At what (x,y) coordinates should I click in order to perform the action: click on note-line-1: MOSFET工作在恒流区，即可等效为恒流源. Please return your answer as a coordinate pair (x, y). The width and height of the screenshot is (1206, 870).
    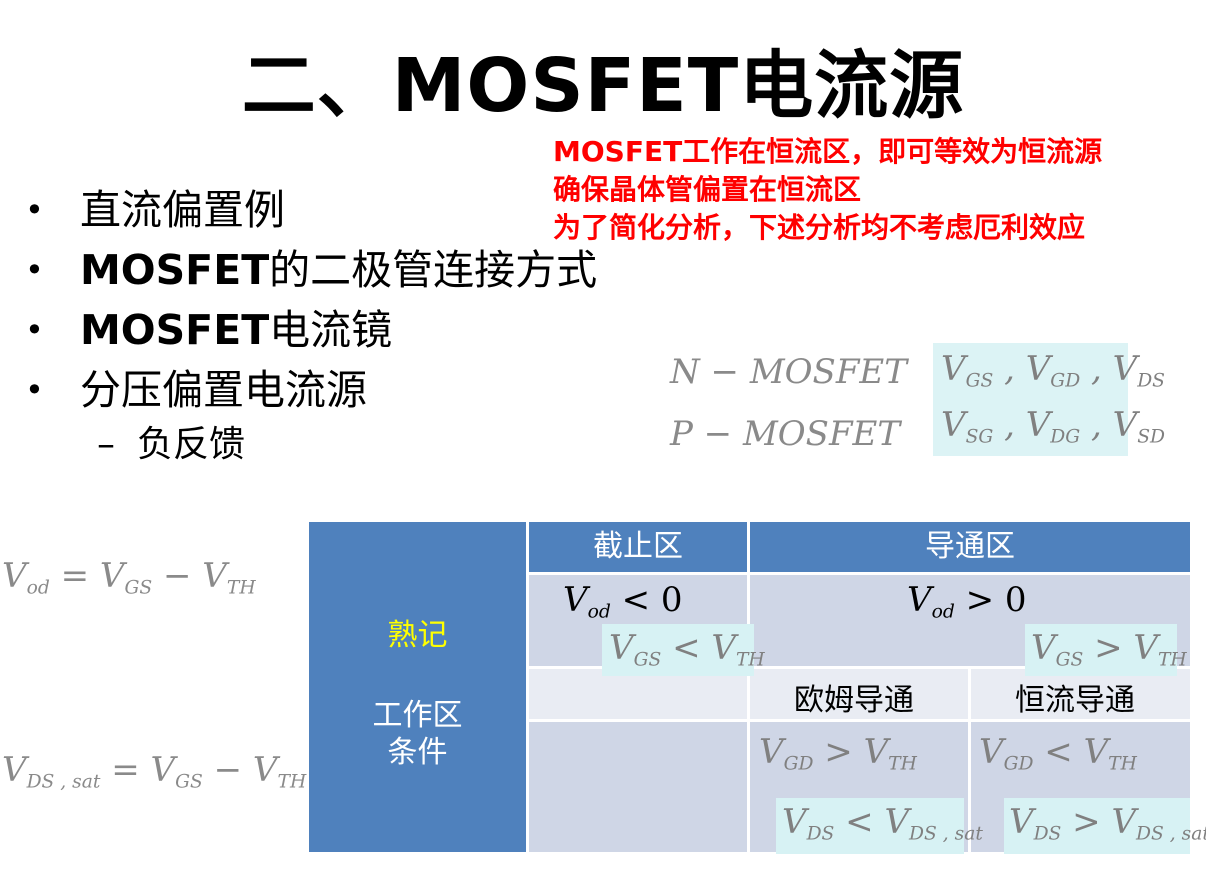
    Looking at the image, I should click on (828, 151).